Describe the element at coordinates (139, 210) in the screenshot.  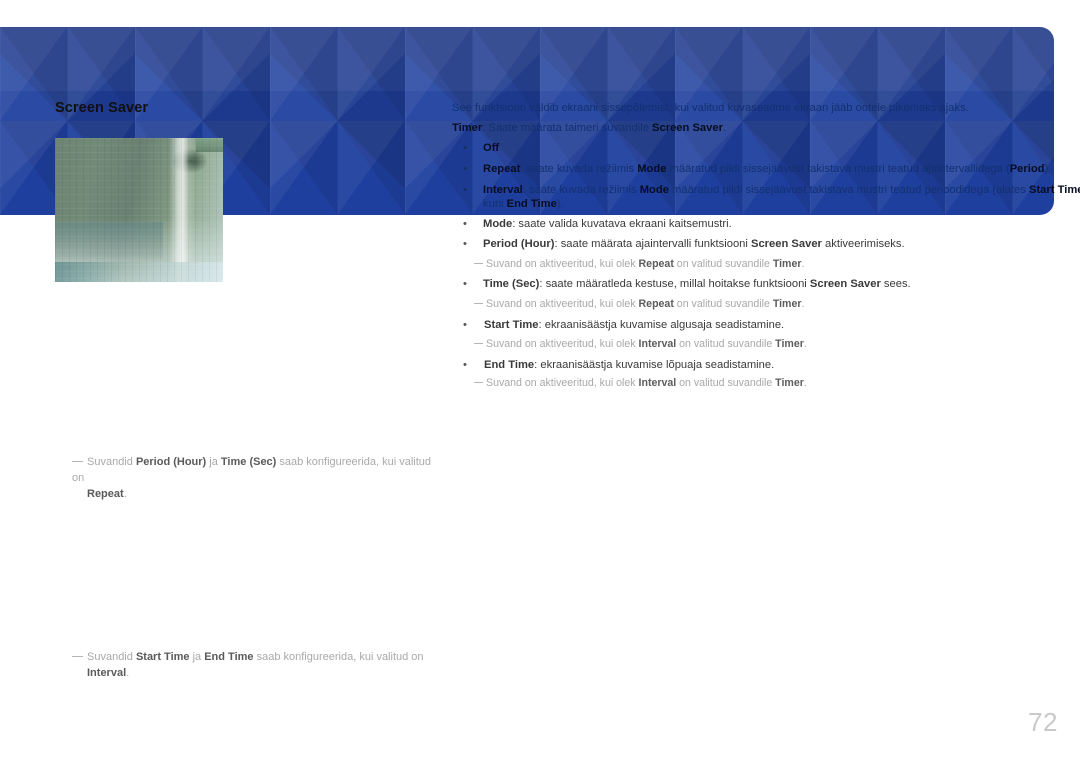
I see `screen-saver-preview-image` at that location.